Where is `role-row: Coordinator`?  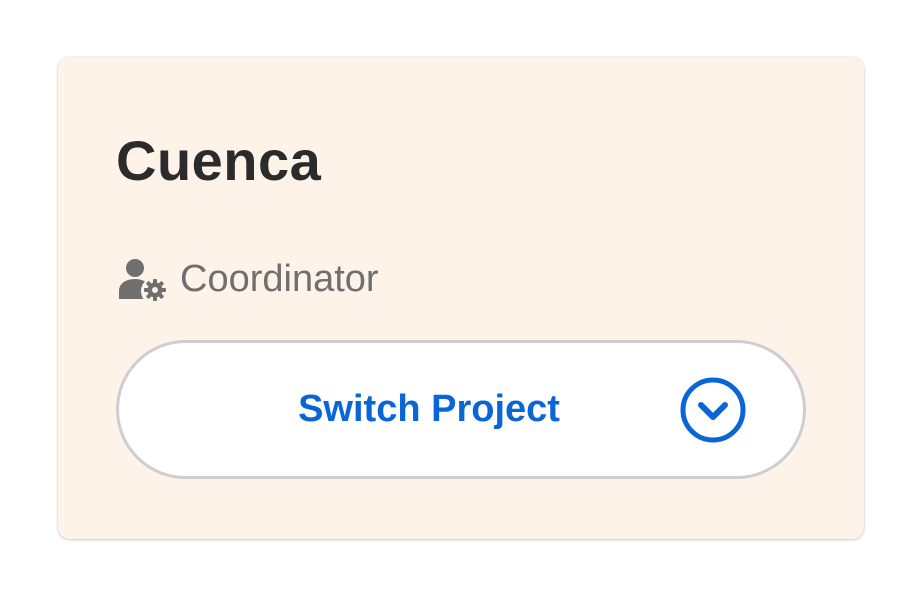 role-row: Coordinator is located at coordinates (248, 279).